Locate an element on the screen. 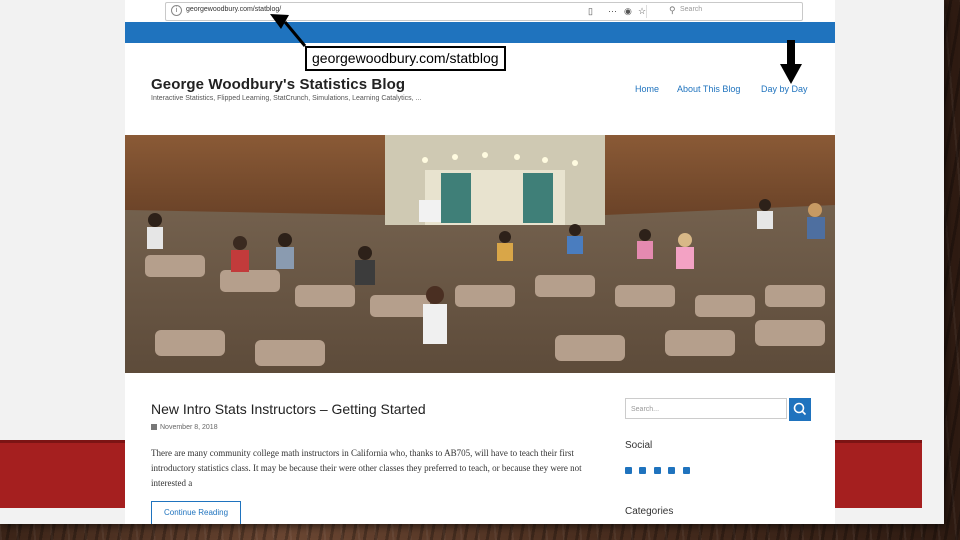 The image size is (960, 540). address-url: georgewoodbury.com/statblog/ is located at coordinates (233, 9).